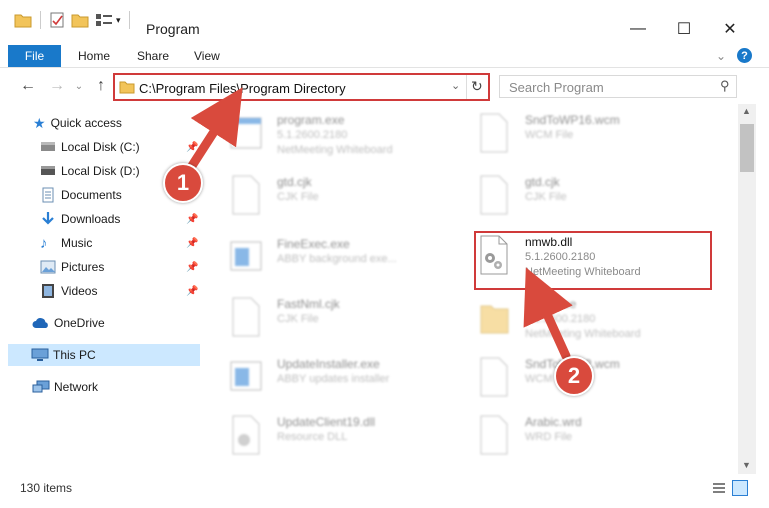  I want to click on properties-icon, so click(57, 20).